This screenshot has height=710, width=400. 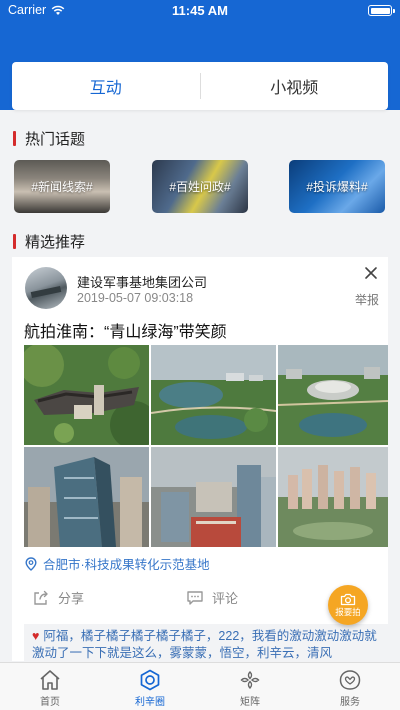 I want to click on clock: 11:45 AM, so click(x=200, y=10).